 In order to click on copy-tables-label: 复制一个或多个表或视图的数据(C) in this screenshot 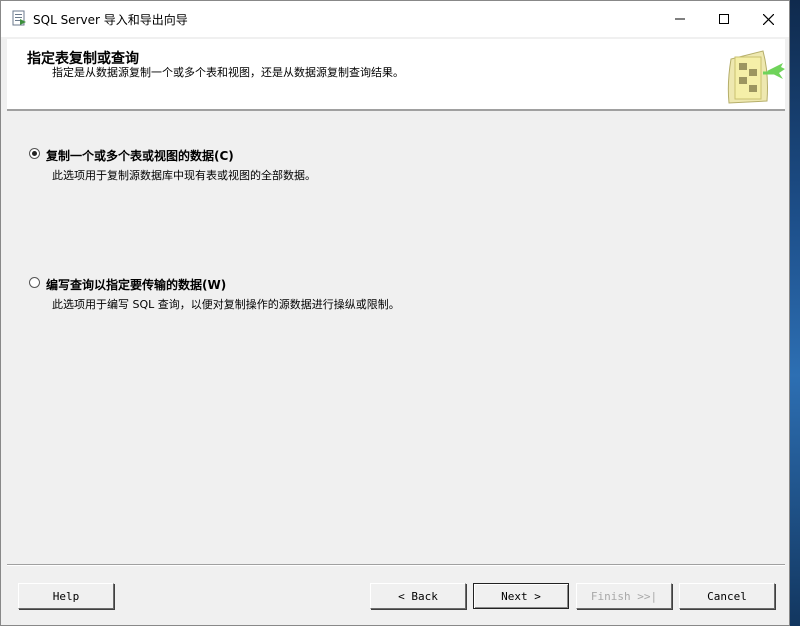, I will do `click(140, 155)`.